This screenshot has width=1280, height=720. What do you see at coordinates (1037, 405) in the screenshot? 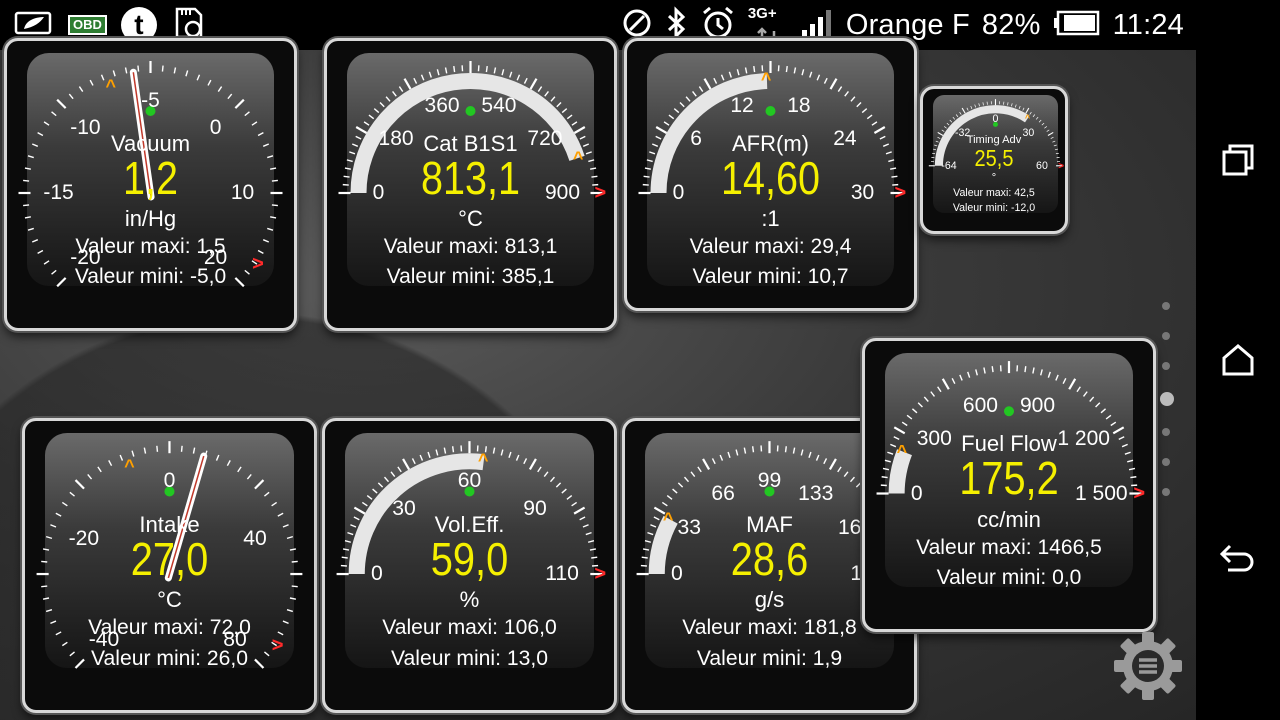
I see `tick-label: 900` at bounding box center [1037, 405].